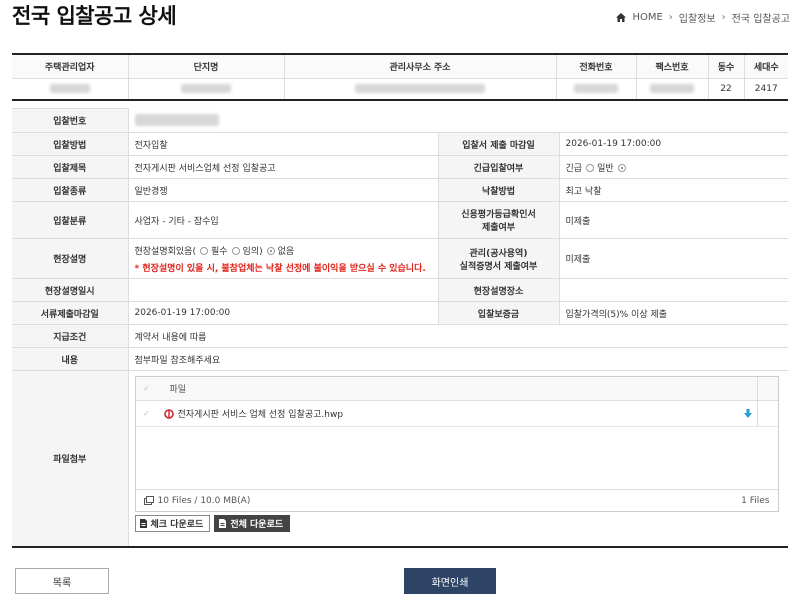 Image resolution: width=800 pixels, height=609 pixels. What do you see at coordinates (595, 66) in the screenshot?
I see `header-phone: 전화번호` at bounding box center [595, 66].